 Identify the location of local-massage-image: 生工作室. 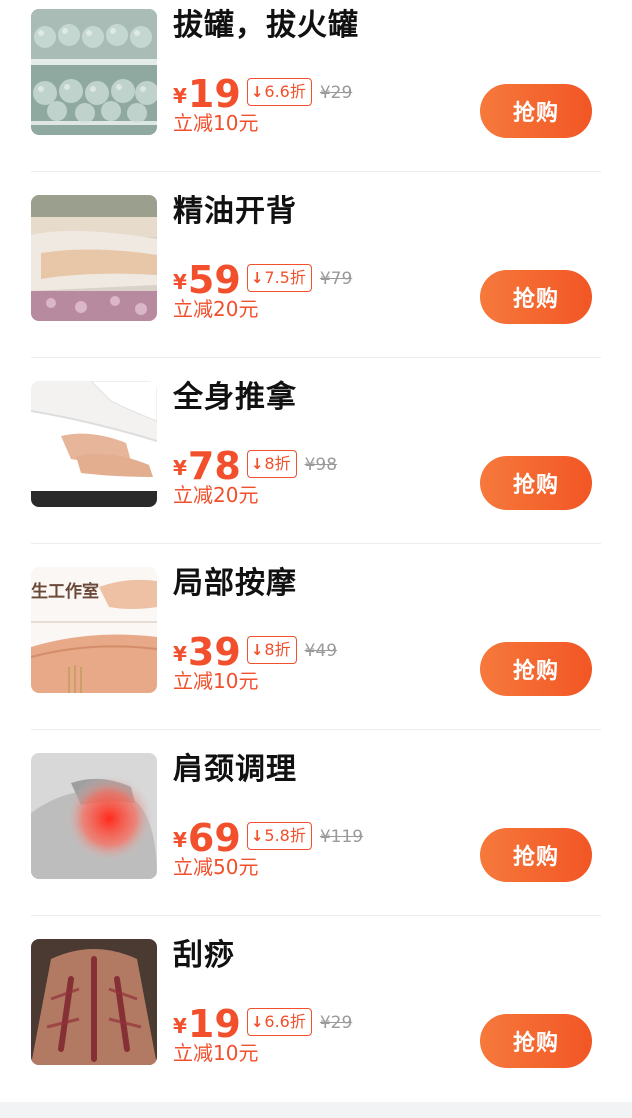
(94, 630).